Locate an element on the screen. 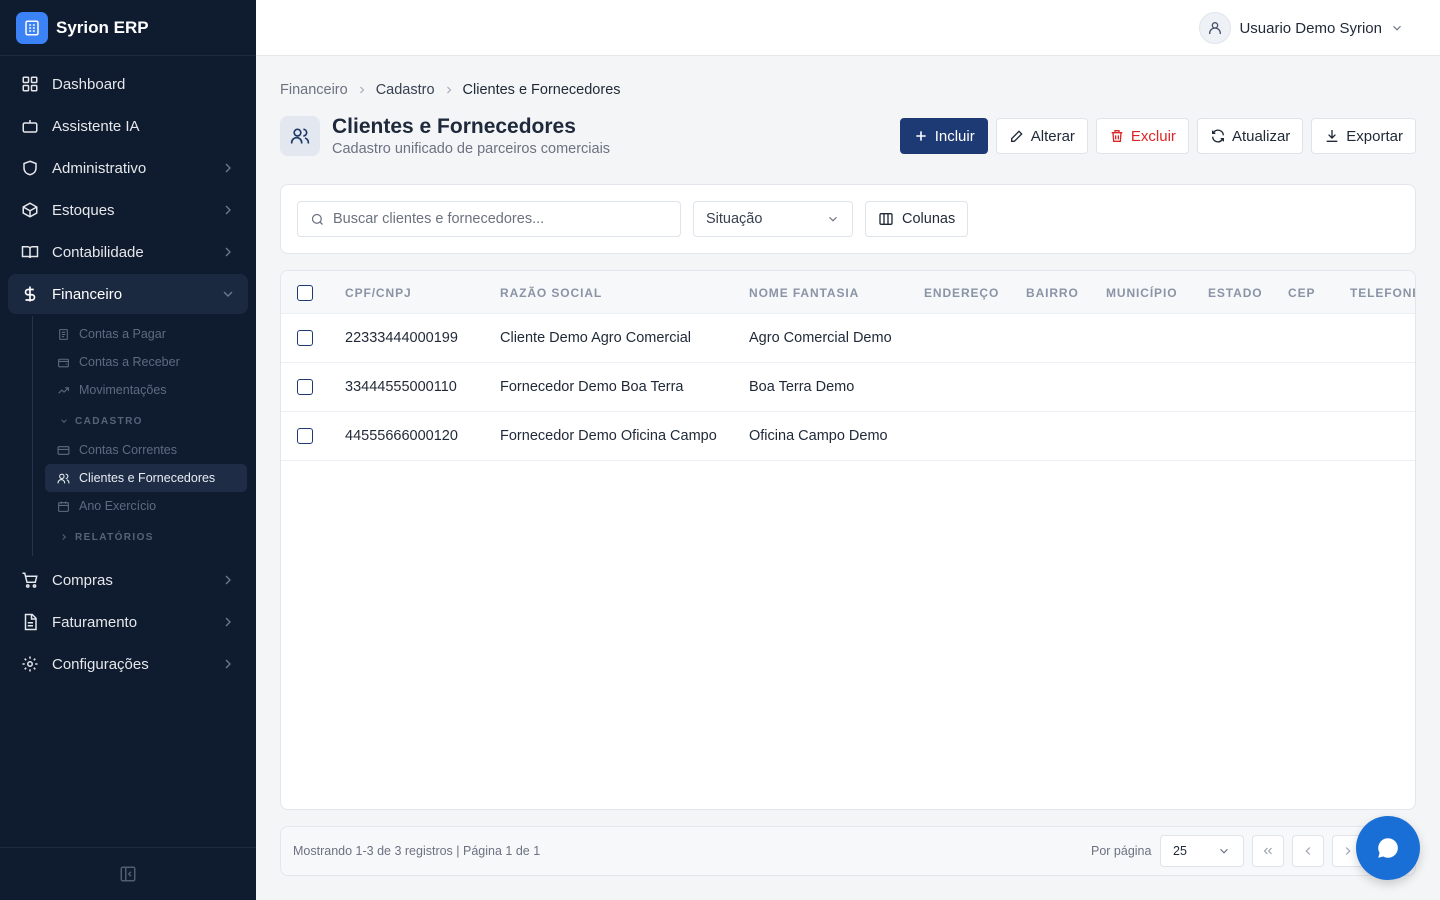 This screenshot has width=1440, height=900. sidebar-item-label: Contabilidade is located at coordinates (98, 252).